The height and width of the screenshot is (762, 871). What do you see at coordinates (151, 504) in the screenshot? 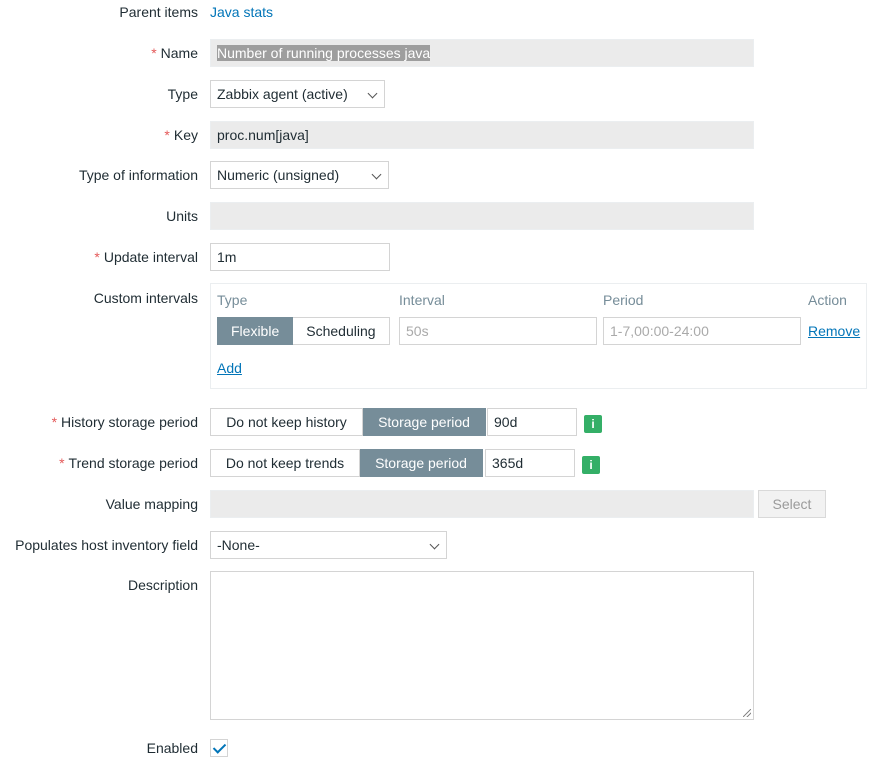
I see `value-mapping-label: Value mapping` at bounding box center [151, 504].